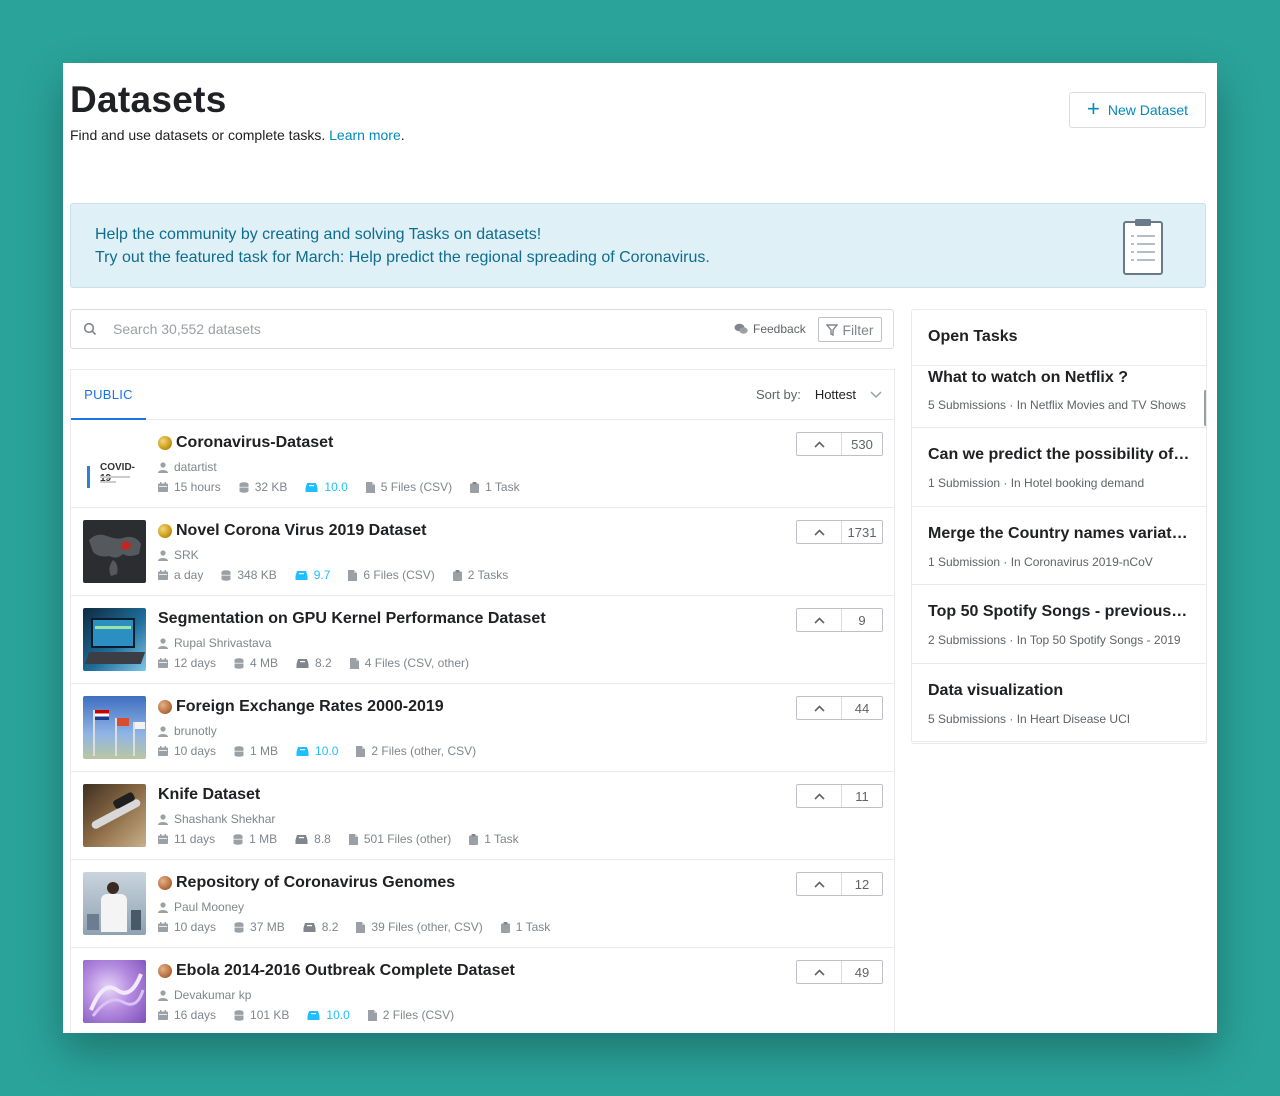  I want to click on learn-more-link: Learn more, so click(365, 135).